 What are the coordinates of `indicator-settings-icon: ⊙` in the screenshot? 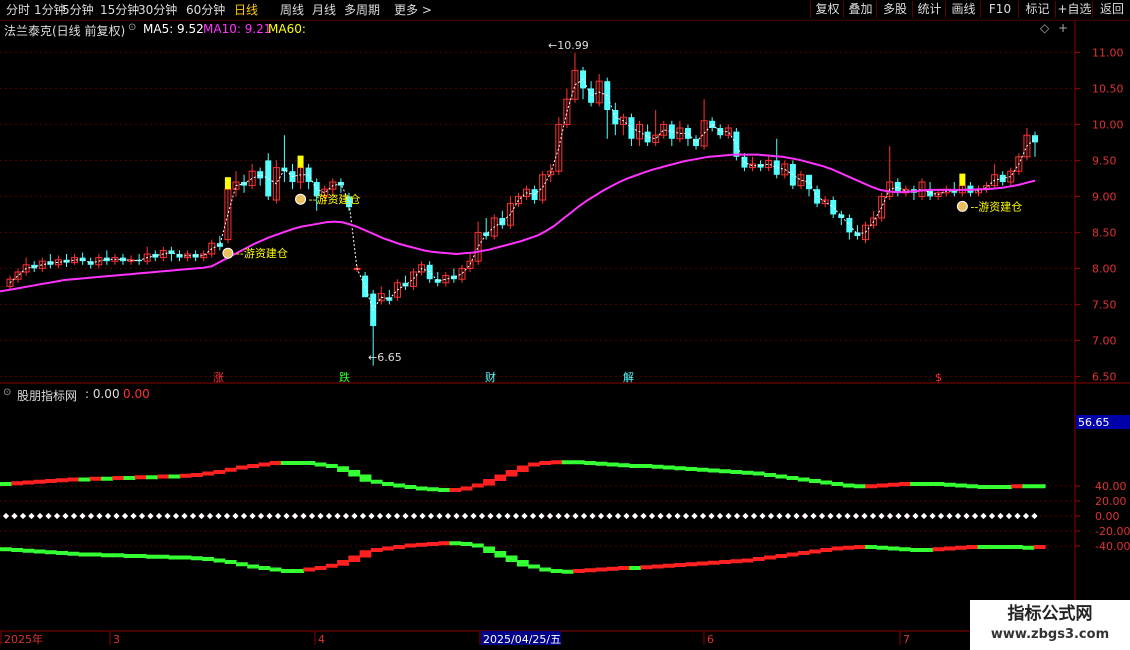 It's located at (7, 392).